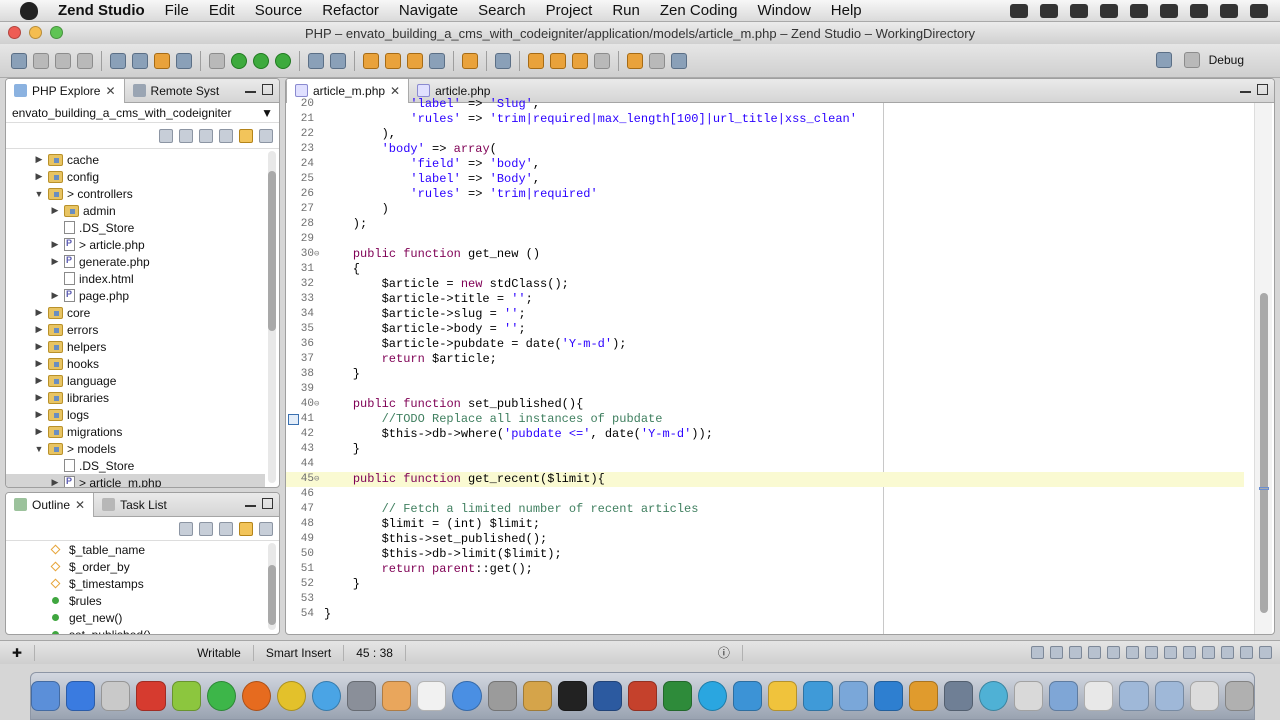 The width and height of the screenshot is (1280, 720). I want to click on sublime-icon, so click(923, 696).